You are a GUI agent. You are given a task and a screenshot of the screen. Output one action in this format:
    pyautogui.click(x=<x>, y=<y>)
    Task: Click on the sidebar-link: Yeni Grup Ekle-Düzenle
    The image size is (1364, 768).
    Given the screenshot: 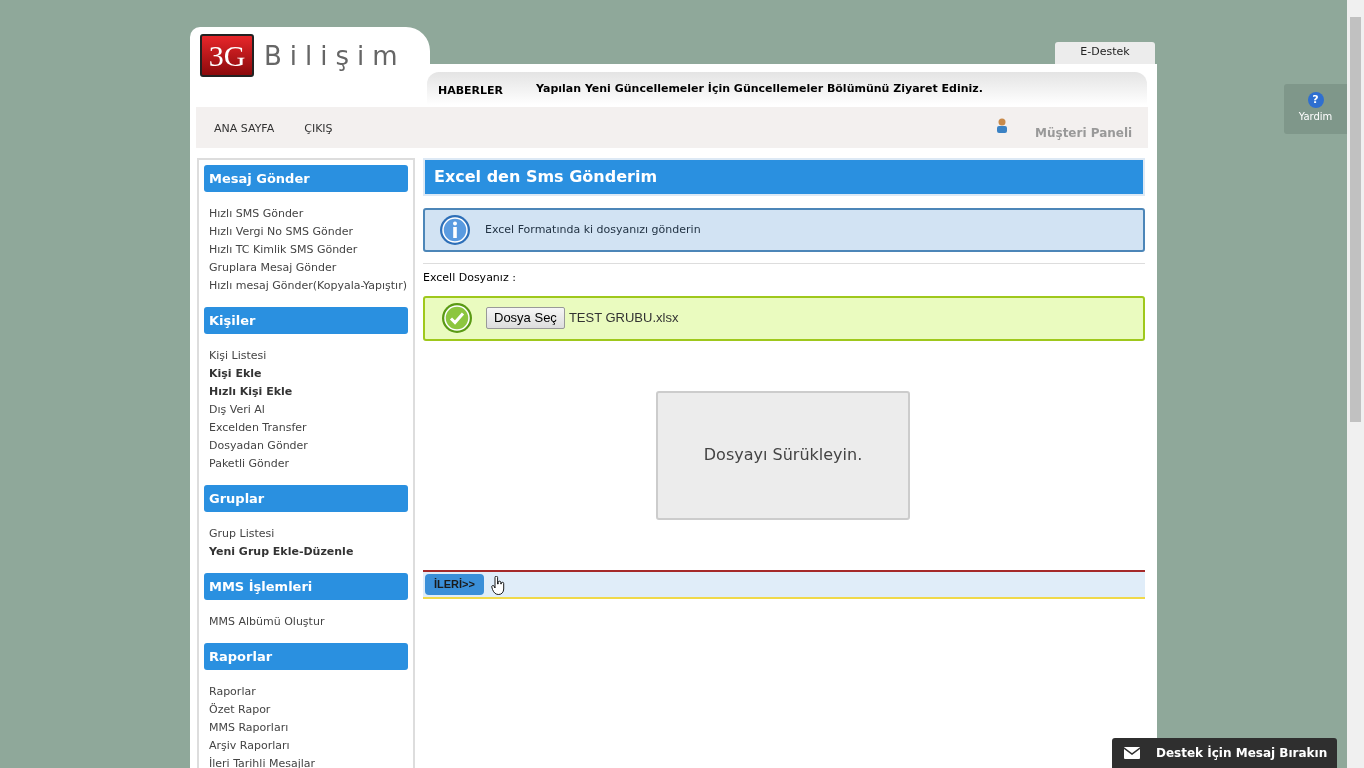 What is the action you would take?
    pyautogui.click(x=308, y=552)
    